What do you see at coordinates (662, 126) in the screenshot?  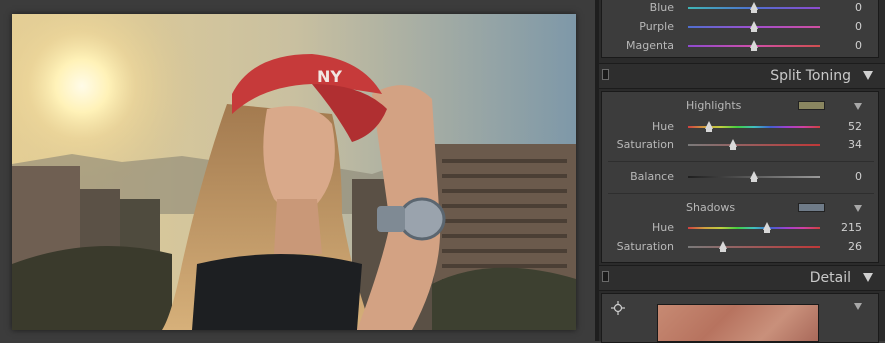 I see `highlights-hue-label: Hue` at bounding box center [662, 126].